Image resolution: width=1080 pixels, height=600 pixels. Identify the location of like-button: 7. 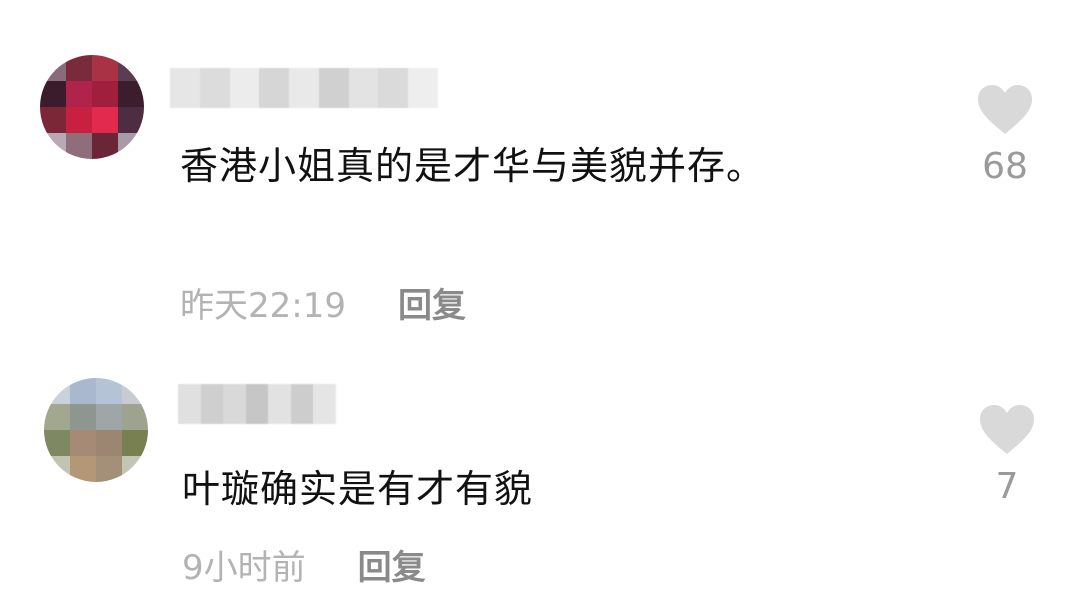
(1007, 455).